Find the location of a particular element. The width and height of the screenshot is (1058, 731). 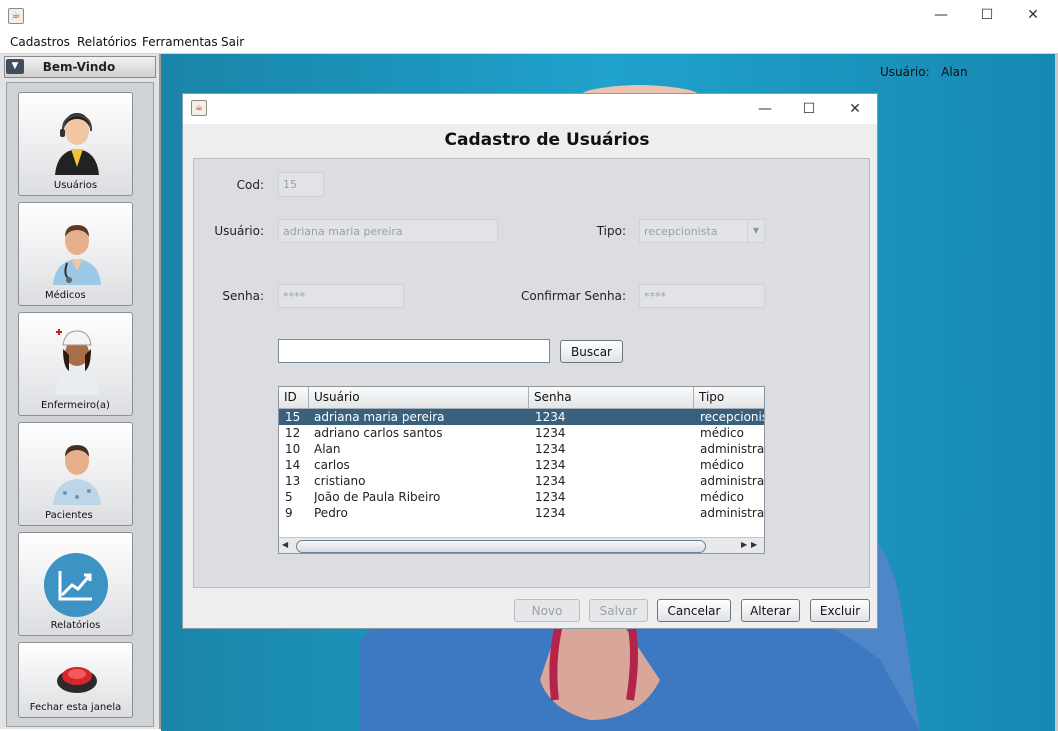

scroll-right-end-icon: ▶ is located at coordinates (754, 544).